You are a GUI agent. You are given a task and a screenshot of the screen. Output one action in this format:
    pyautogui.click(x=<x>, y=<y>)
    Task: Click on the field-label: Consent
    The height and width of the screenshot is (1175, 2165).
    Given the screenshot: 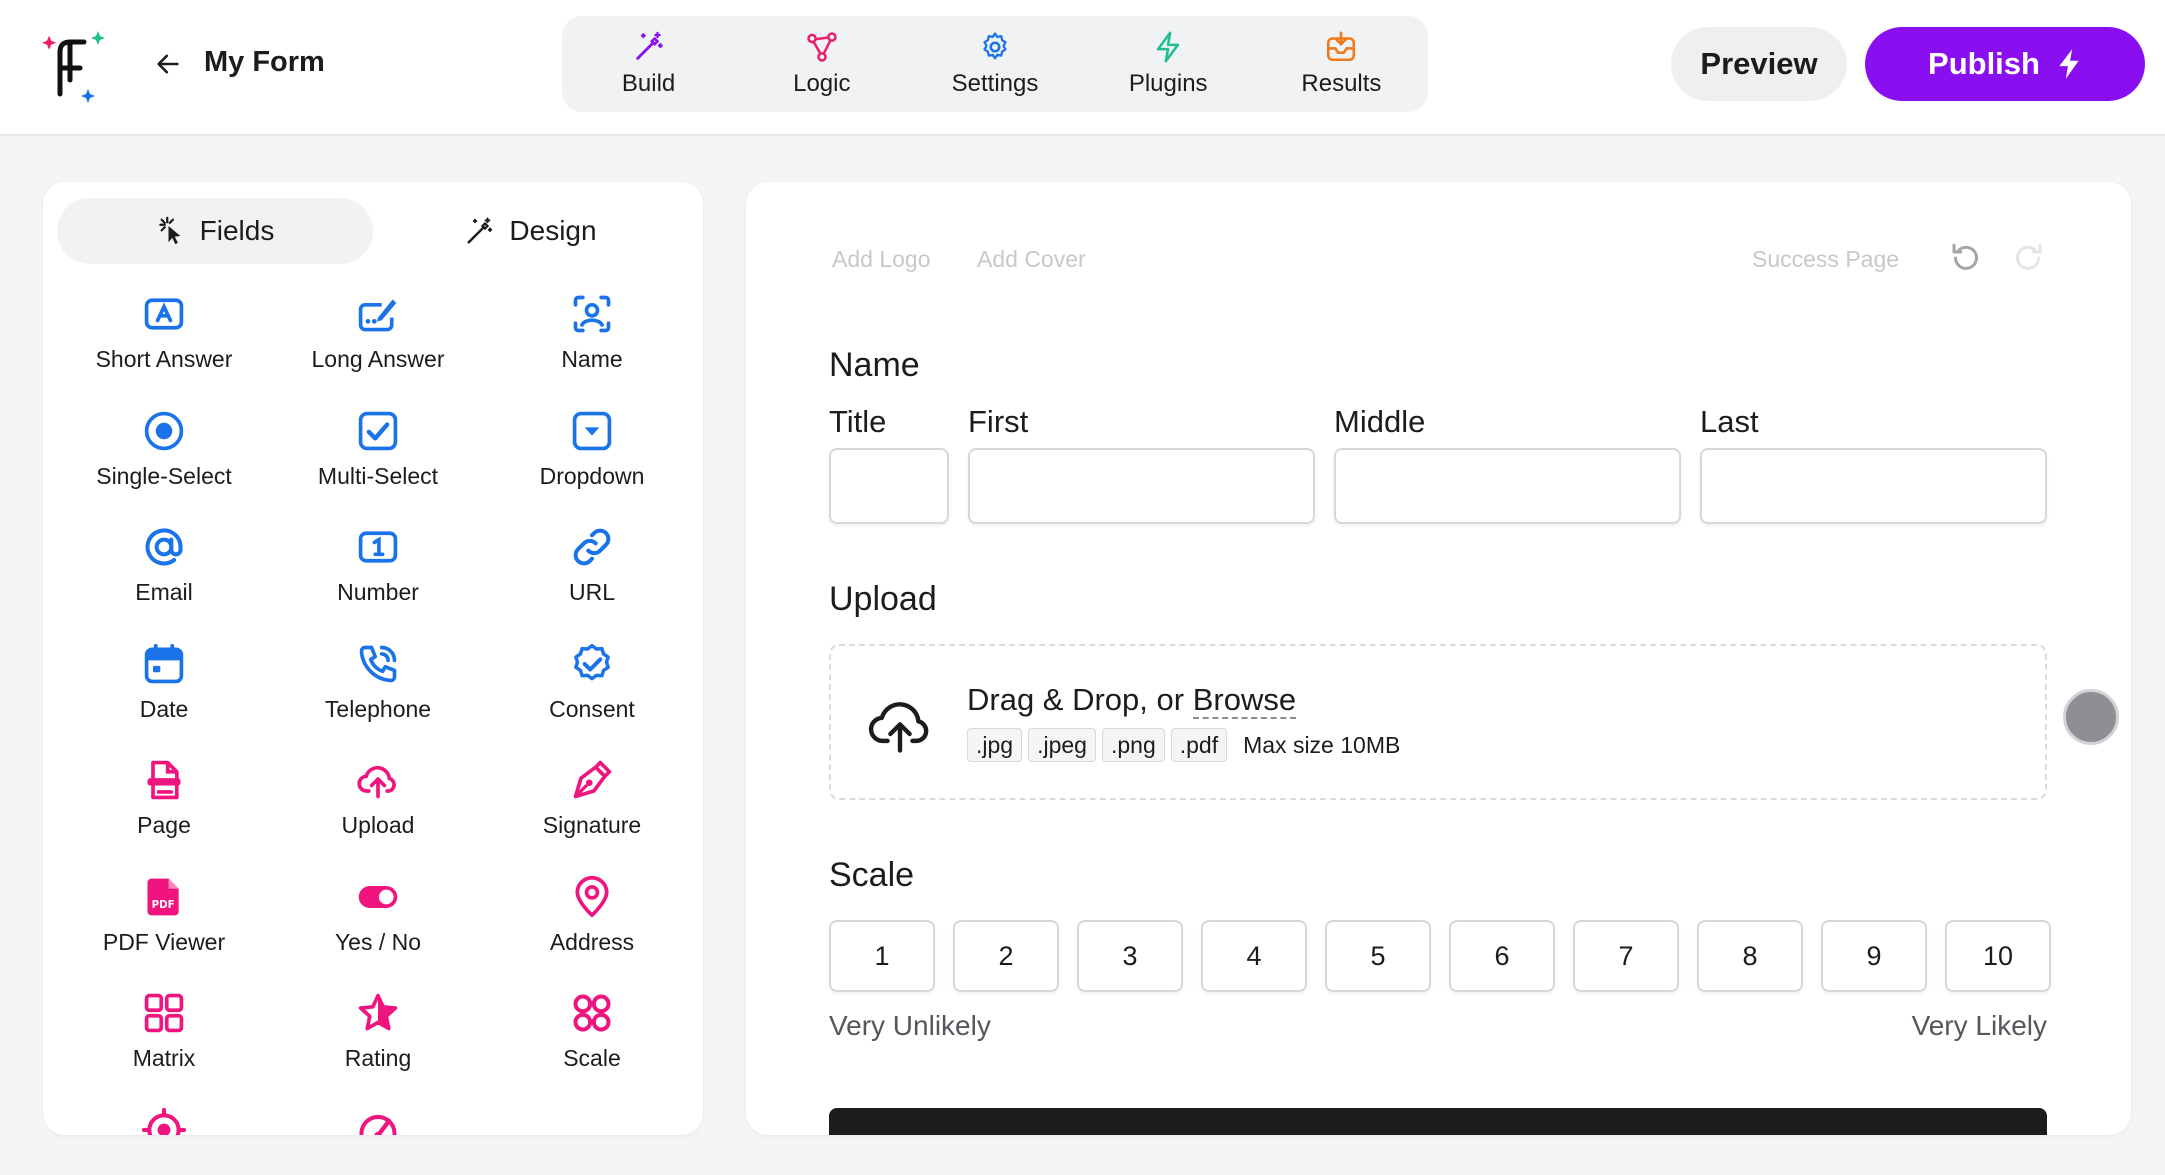 What is the action you would take?
    pyautogui.click(x=592, y=708)
    